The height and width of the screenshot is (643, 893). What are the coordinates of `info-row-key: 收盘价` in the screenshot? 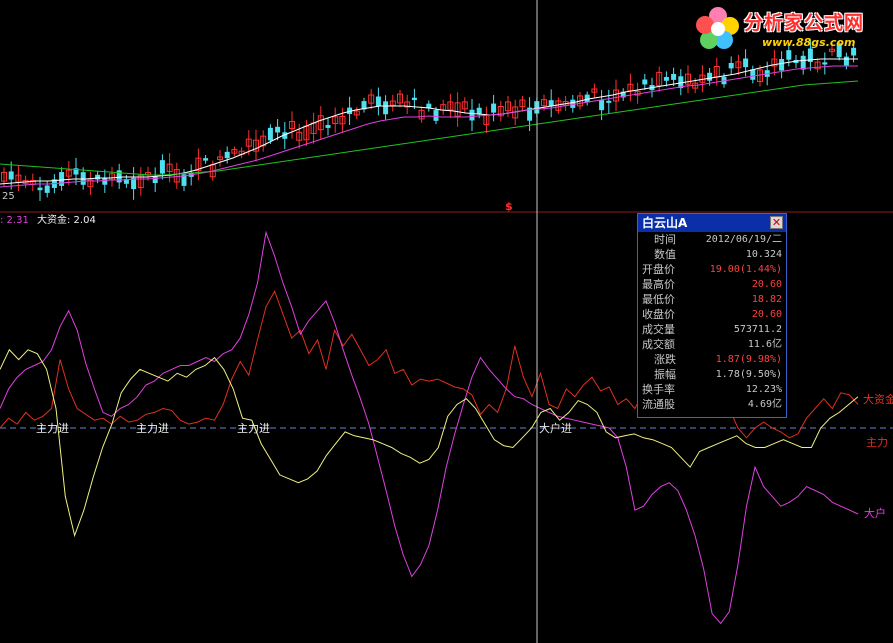 It's located at (658, 314).